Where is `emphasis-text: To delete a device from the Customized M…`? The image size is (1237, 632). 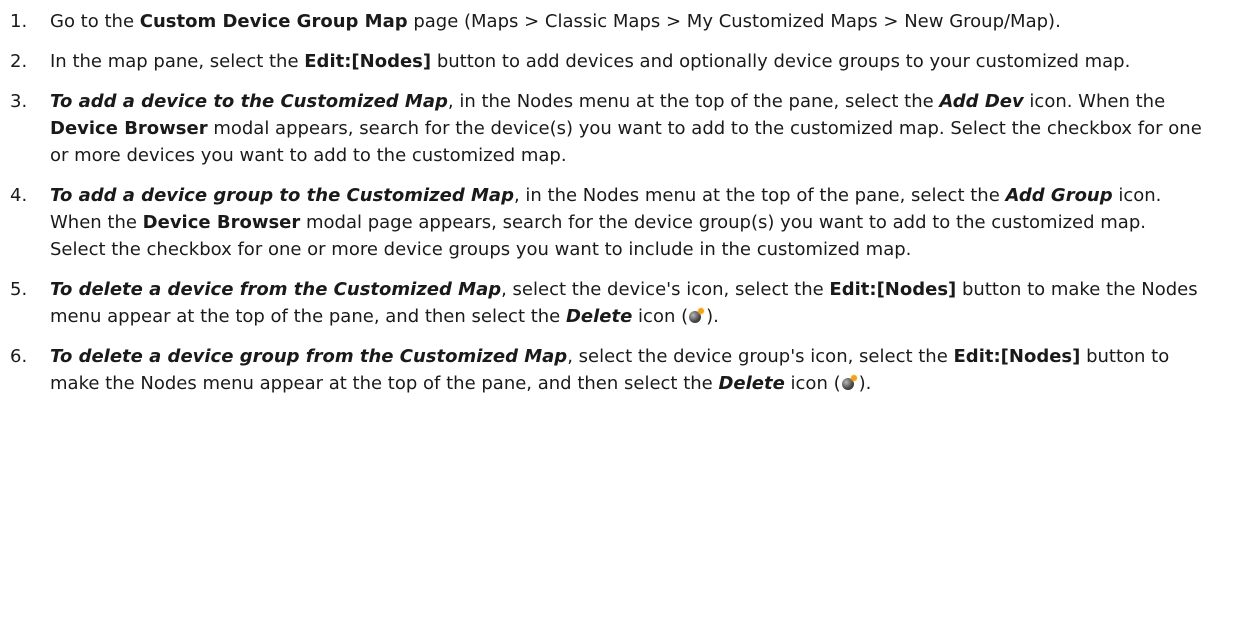 emphasis-text: To delete a device from the Customized M… is located at coordinates (276, 289).